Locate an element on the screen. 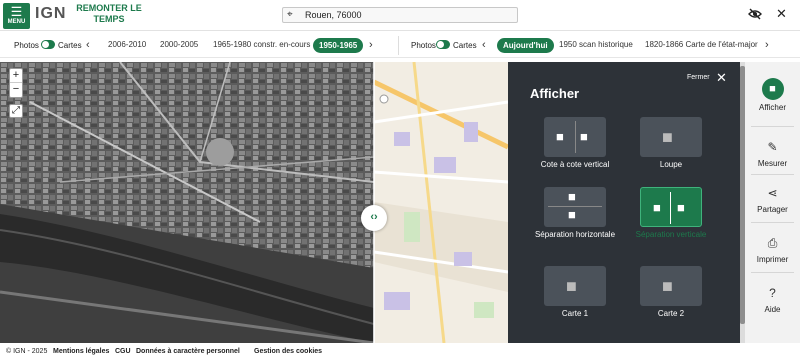 This screenshot has width=800, height=361. option-carte-1: ■ Carte 1 is located at coordinates (575, 292).